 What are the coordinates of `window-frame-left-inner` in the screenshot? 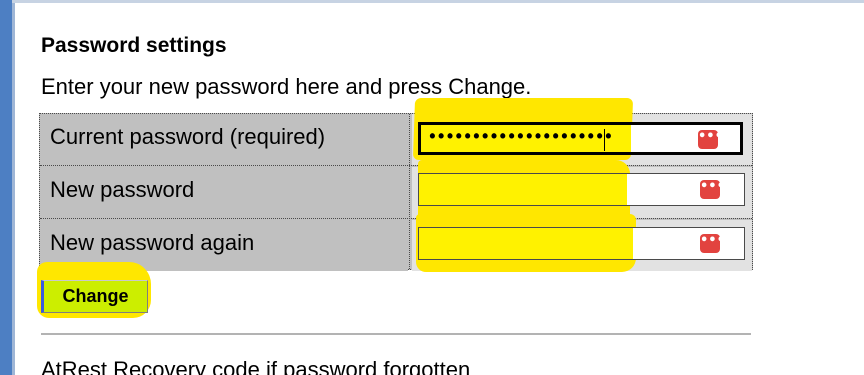 It's located at (13, 187).